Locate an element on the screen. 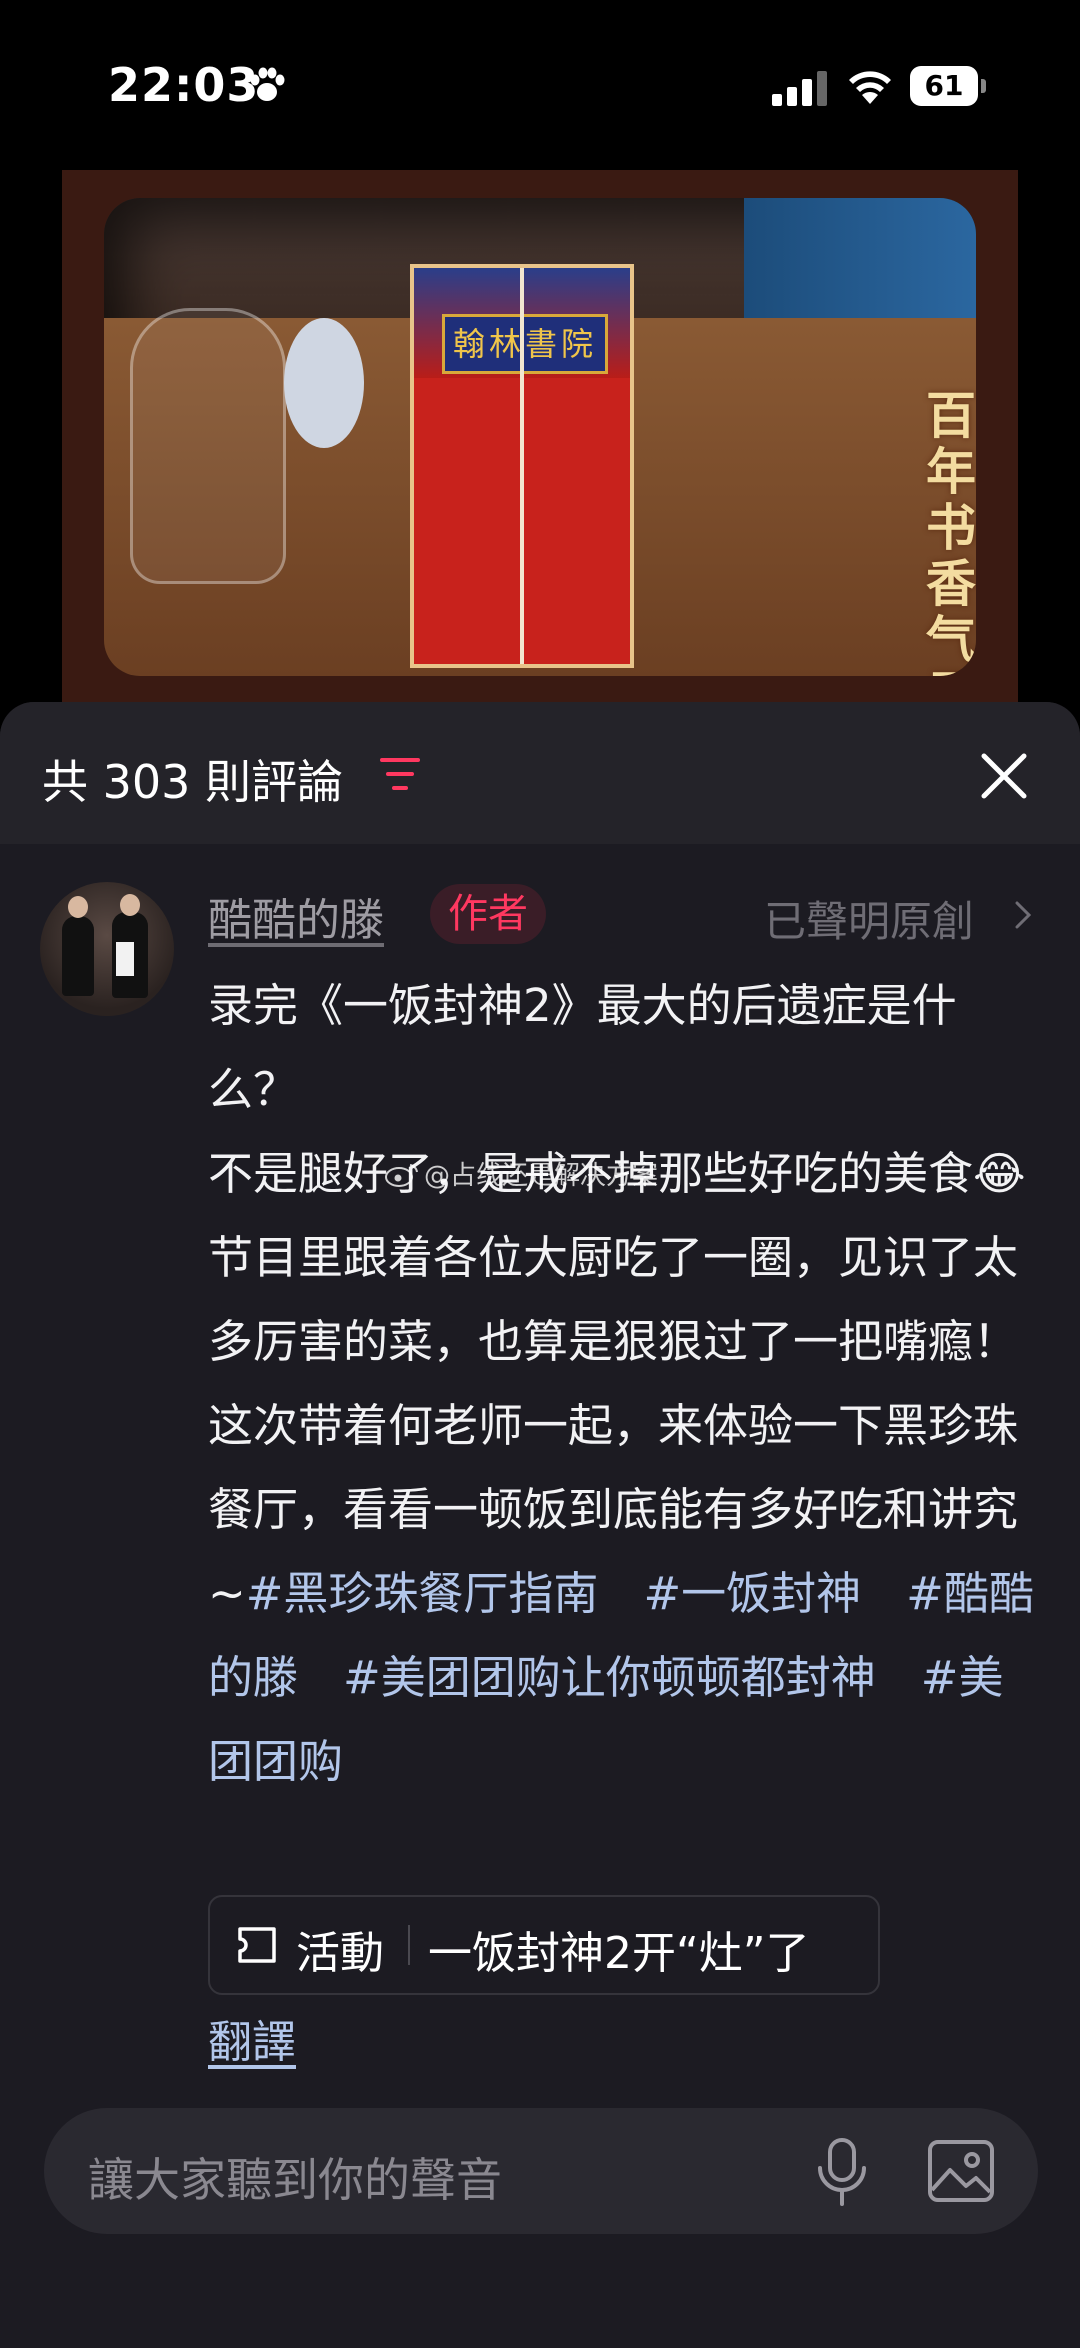 The width and height of the screenshot is (1080, 2348). menu-book-plaque: 翰林書院 is located at coordinates (525, 344).